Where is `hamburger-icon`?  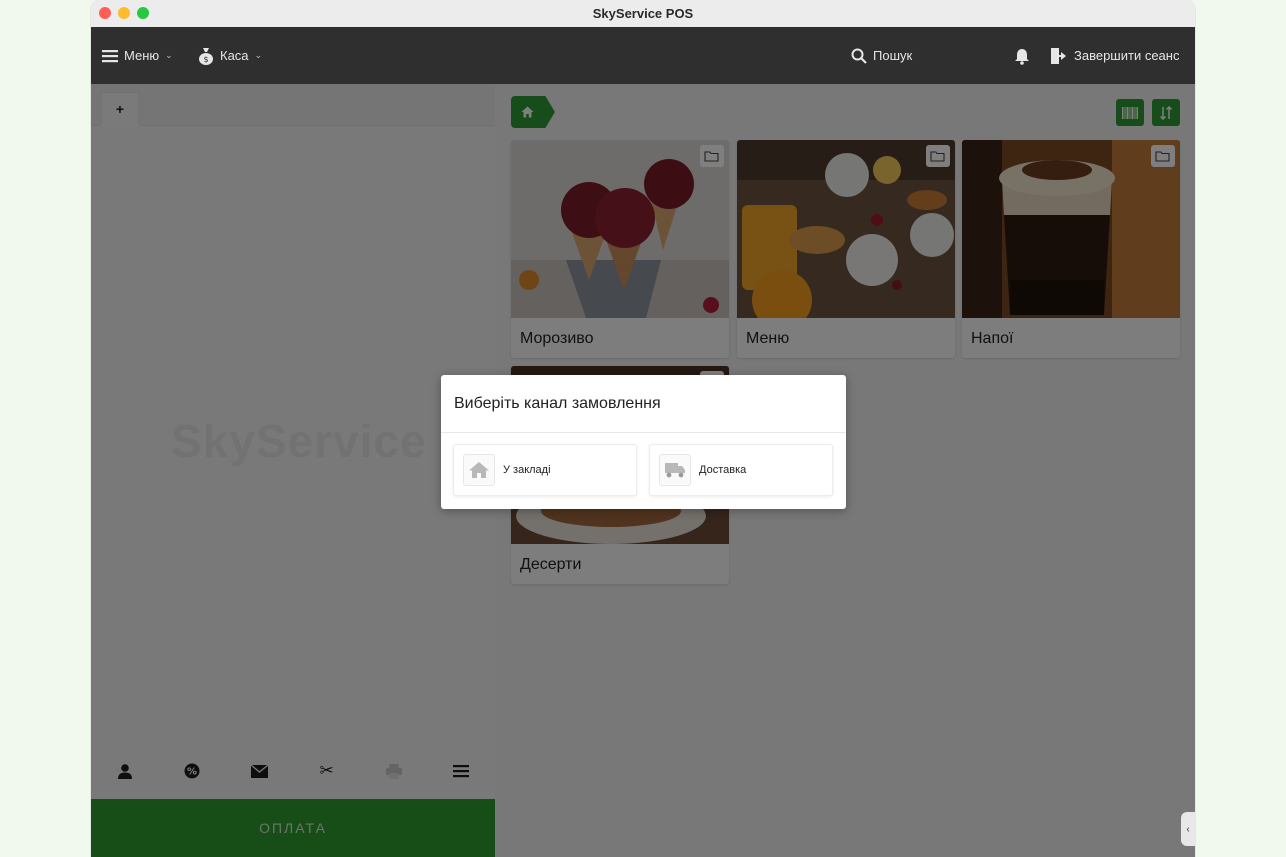
hamburger-icon is located at coordinates (110, 55).